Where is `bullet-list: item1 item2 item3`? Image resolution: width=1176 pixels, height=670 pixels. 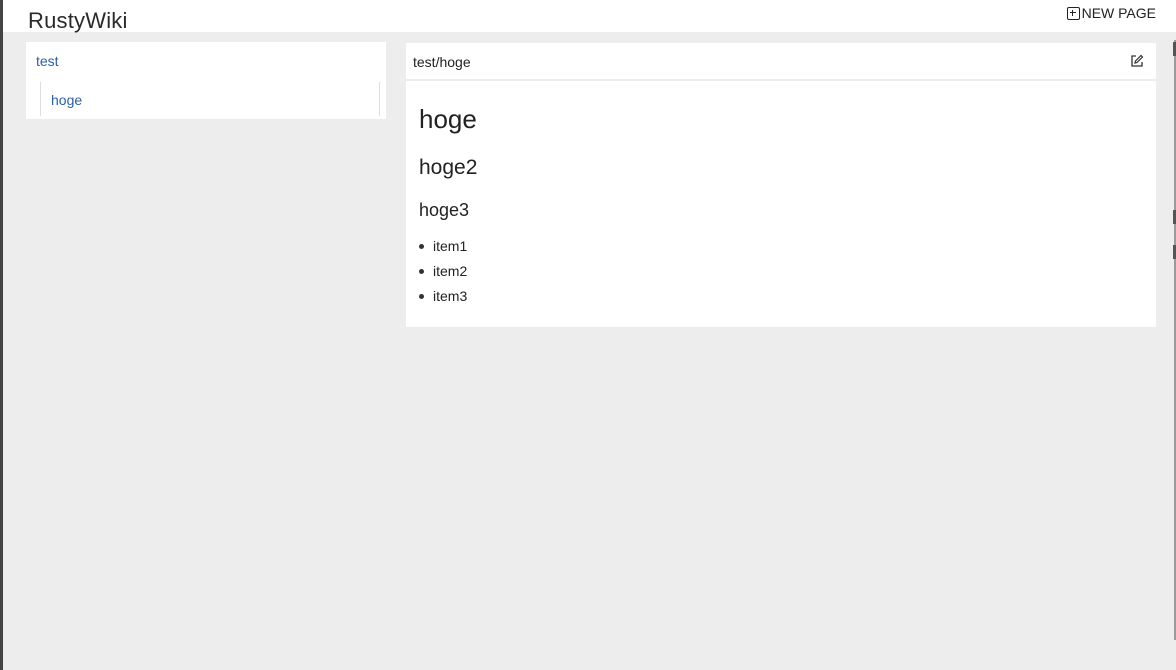 bullet-list: item1 item2 item3 is located at coordinates (781, 275).